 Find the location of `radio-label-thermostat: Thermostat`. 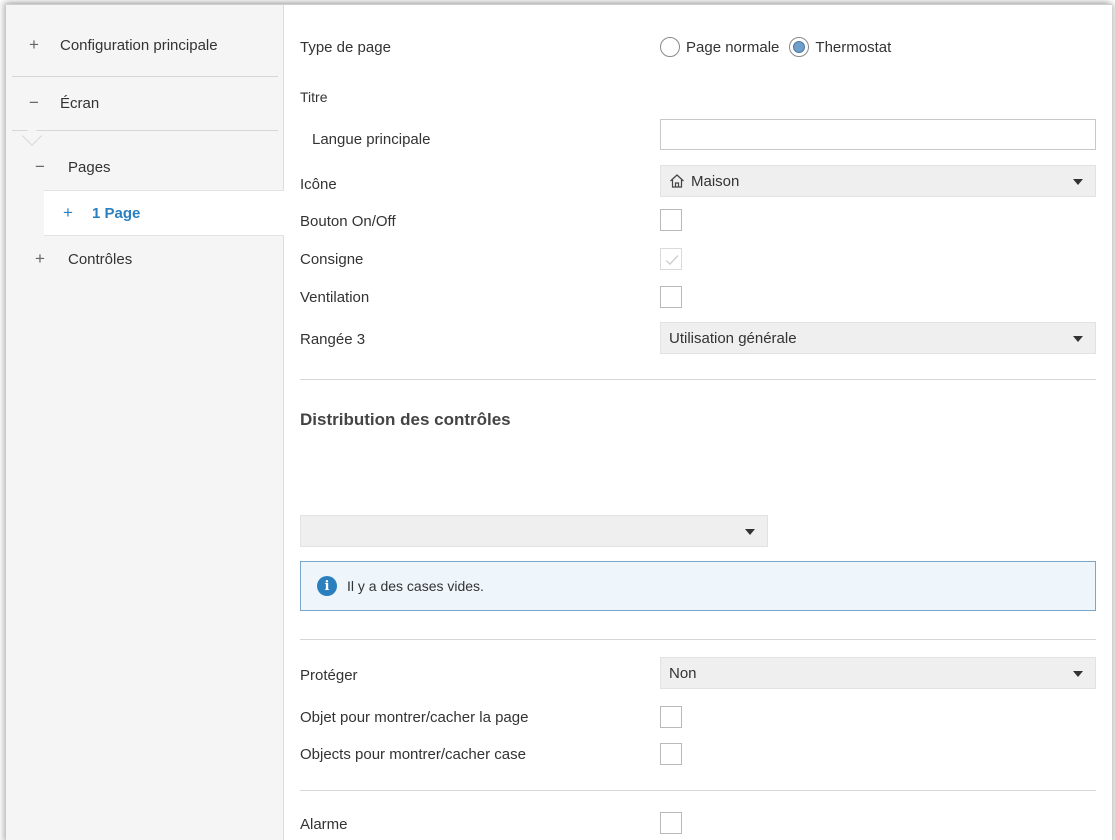

radio-label-thermostat: Thermostat is located at coordinates (853, 47).